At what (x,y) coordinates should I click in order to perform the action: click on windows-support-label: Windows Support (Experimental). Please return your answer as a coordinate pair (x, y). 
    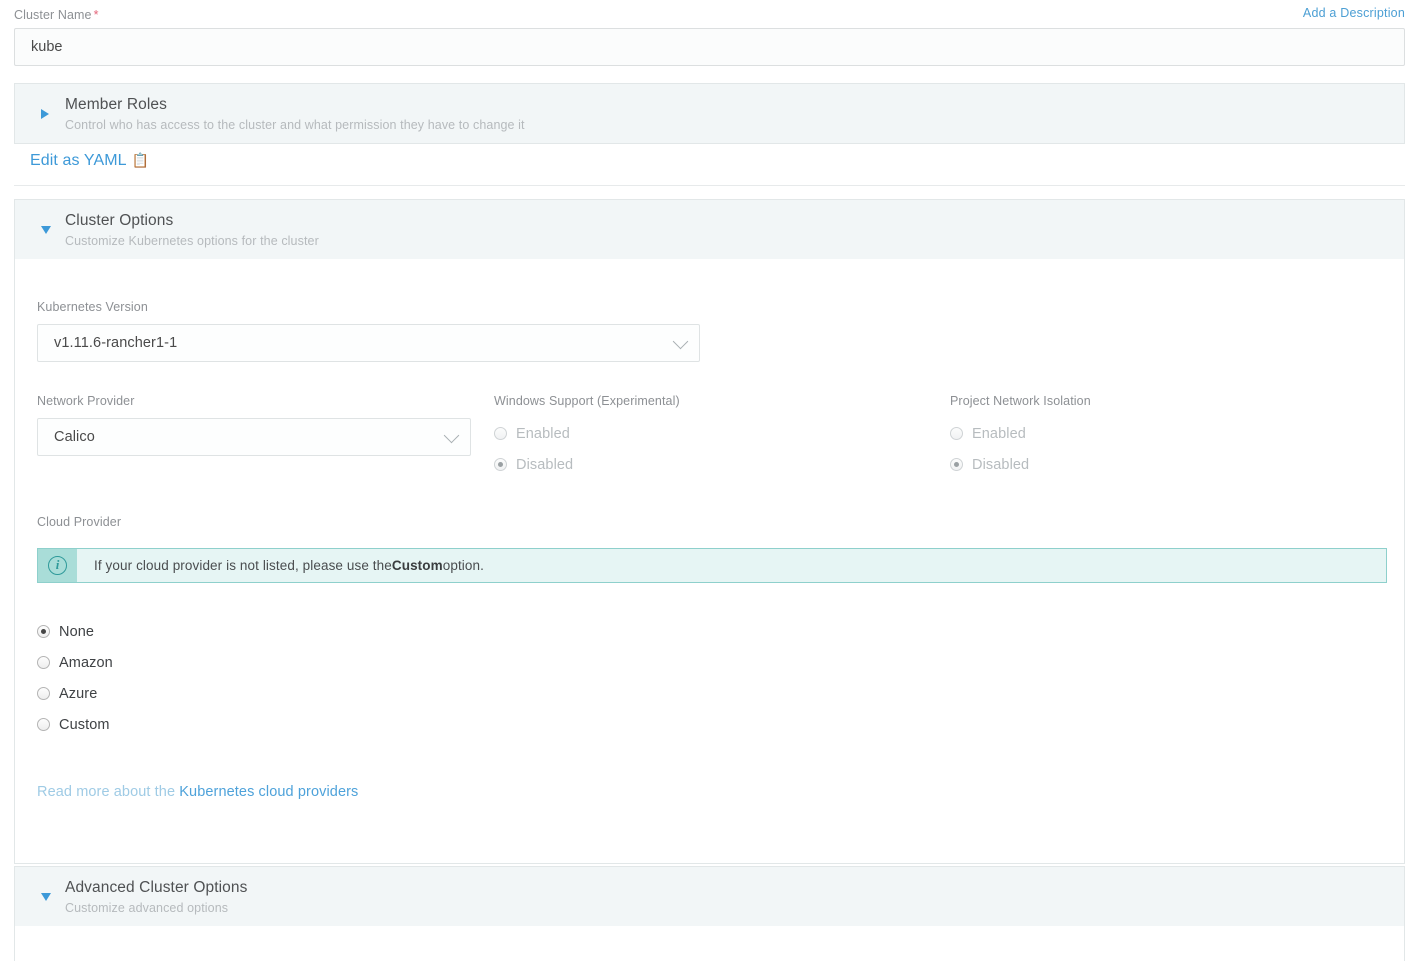
    Looking at the image, I should click on (587, 401).